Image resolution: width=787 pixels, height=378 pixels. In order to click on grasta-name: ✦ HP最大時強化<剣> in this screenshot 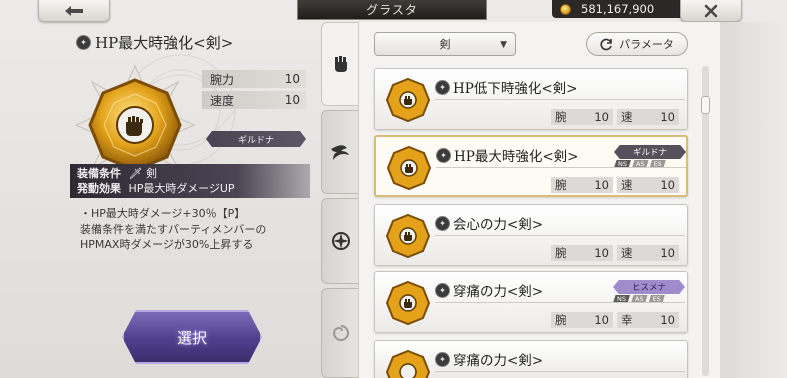, I will do `click(507, 155)`.